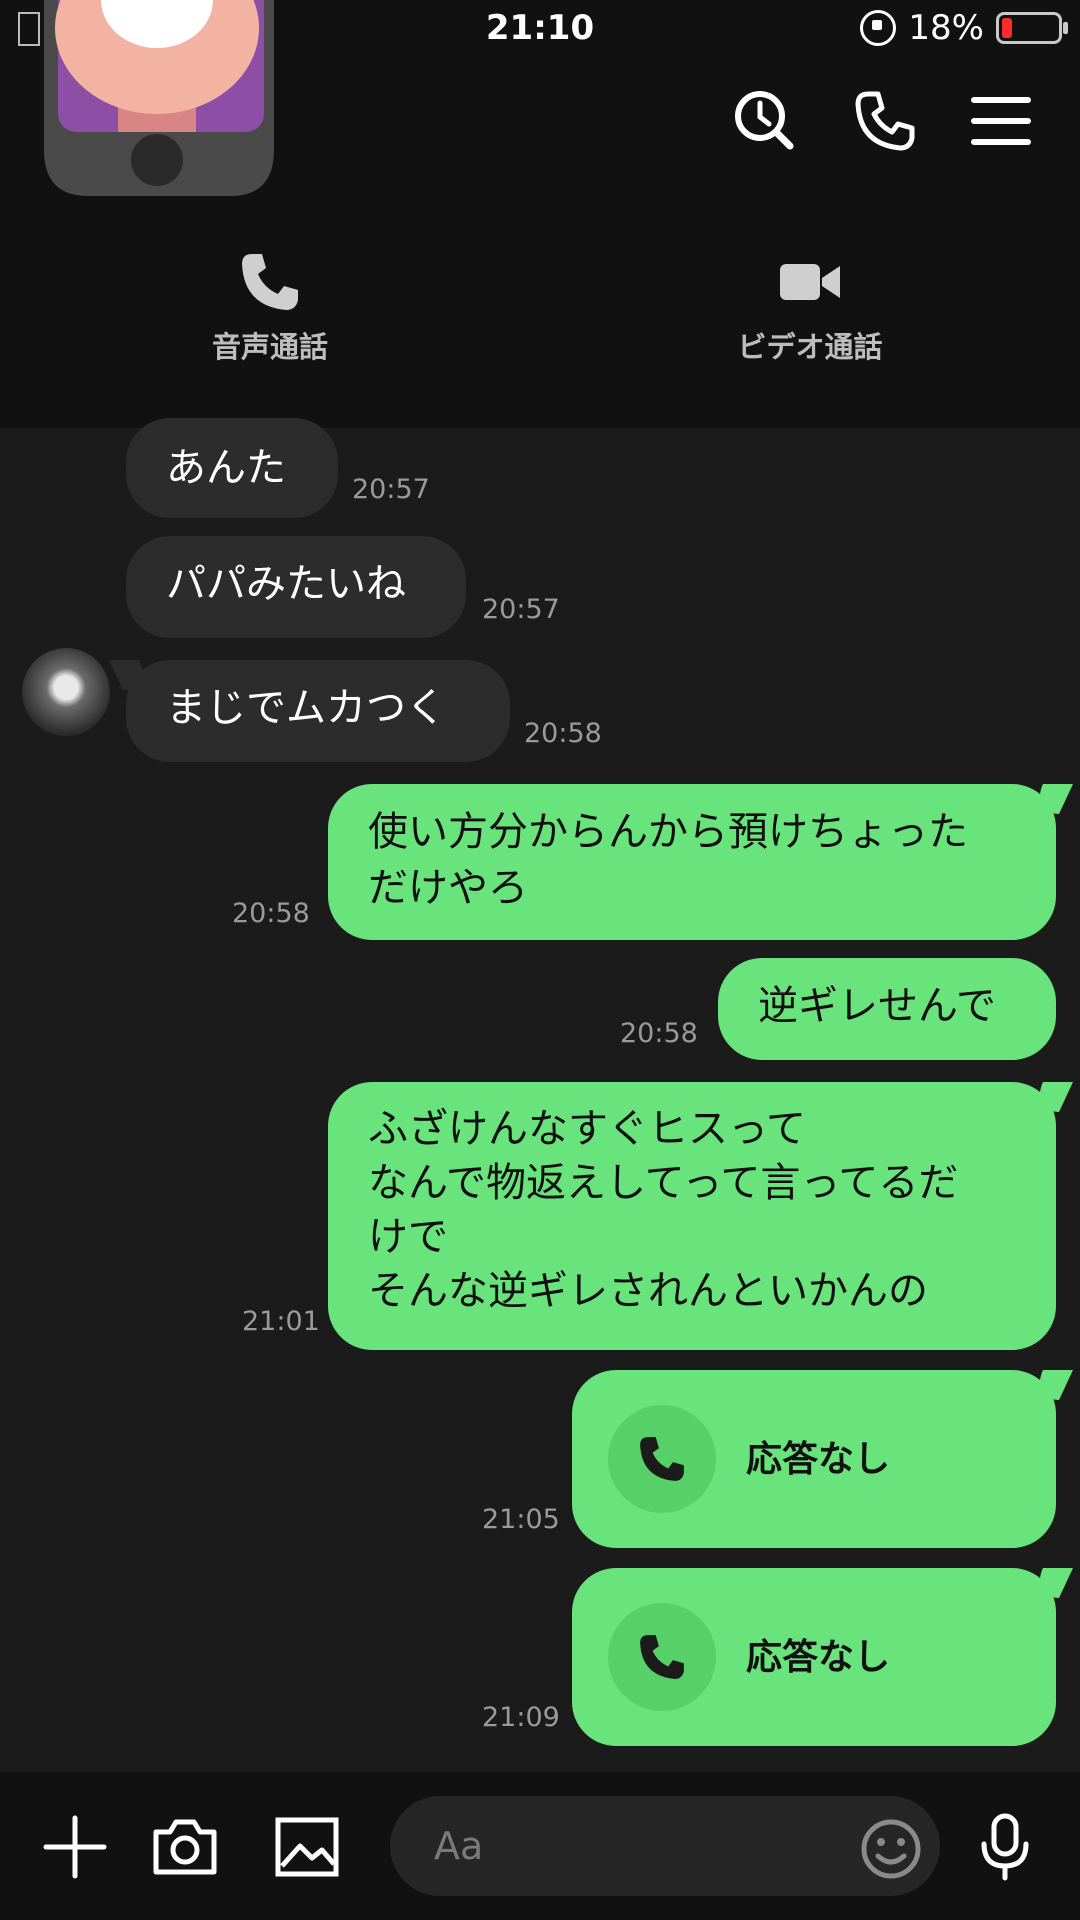 The width and height of the screenshot is (1080, 1920). What do you see at coordinates (663, 1183) in the screenshot?
I see `message-text-line: なんで物返えしてって言ってるだ` at bounding box center [663, 1183].